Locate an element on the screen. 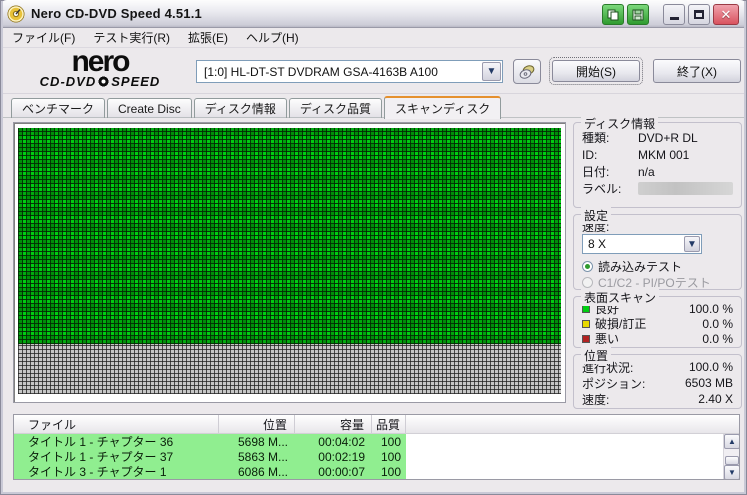 The height and width of the screenshot is (495, 747). scan-grid-unscanned is located at coordinates (289, 369).